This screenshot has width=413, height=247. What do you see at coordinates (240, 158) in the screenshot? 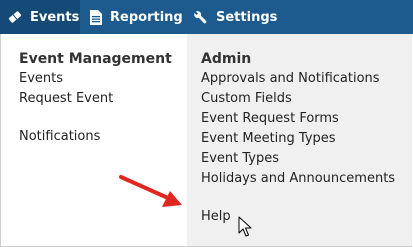
I see `menu-item-event-types: Event Types` at bounding box center [240, 158].